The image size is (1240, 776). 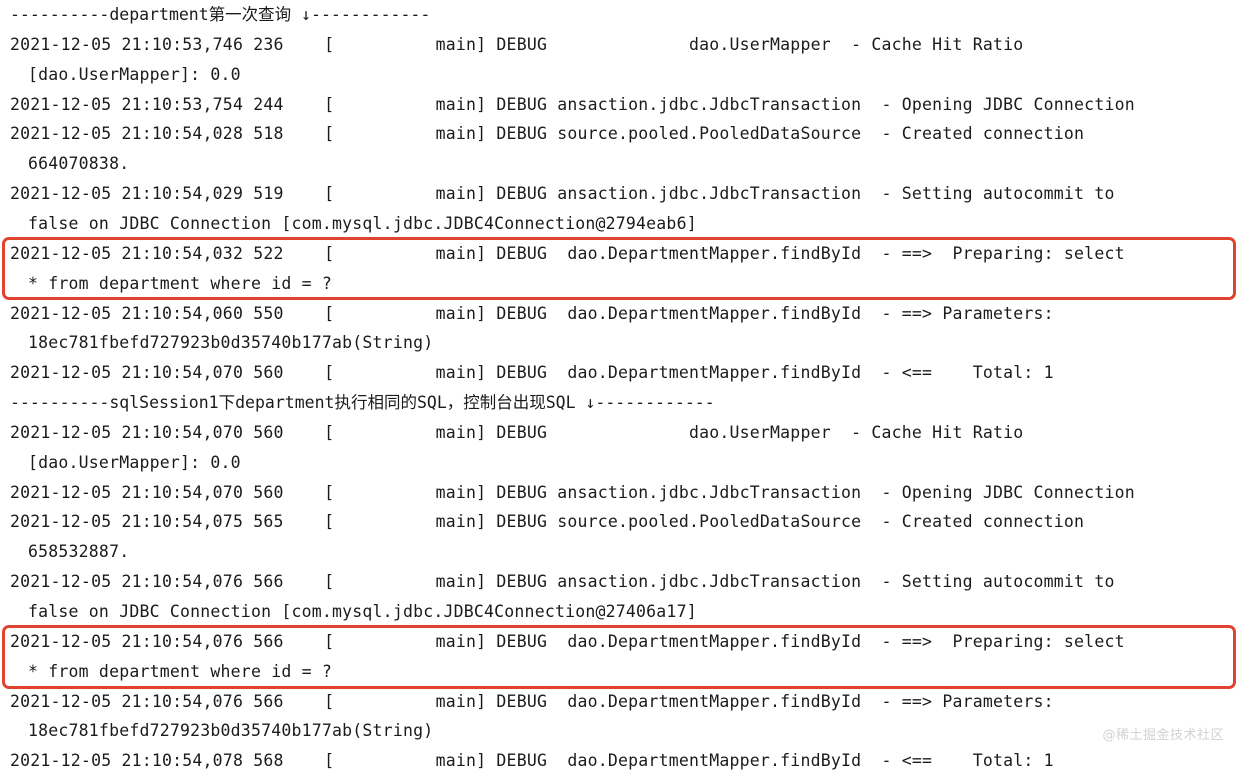 What do you see at coordinates (220, 14) in the screenshot?
I see `log-separator-line: ----------department第一次查询 ↓------------` at bounding box center [220, 14].